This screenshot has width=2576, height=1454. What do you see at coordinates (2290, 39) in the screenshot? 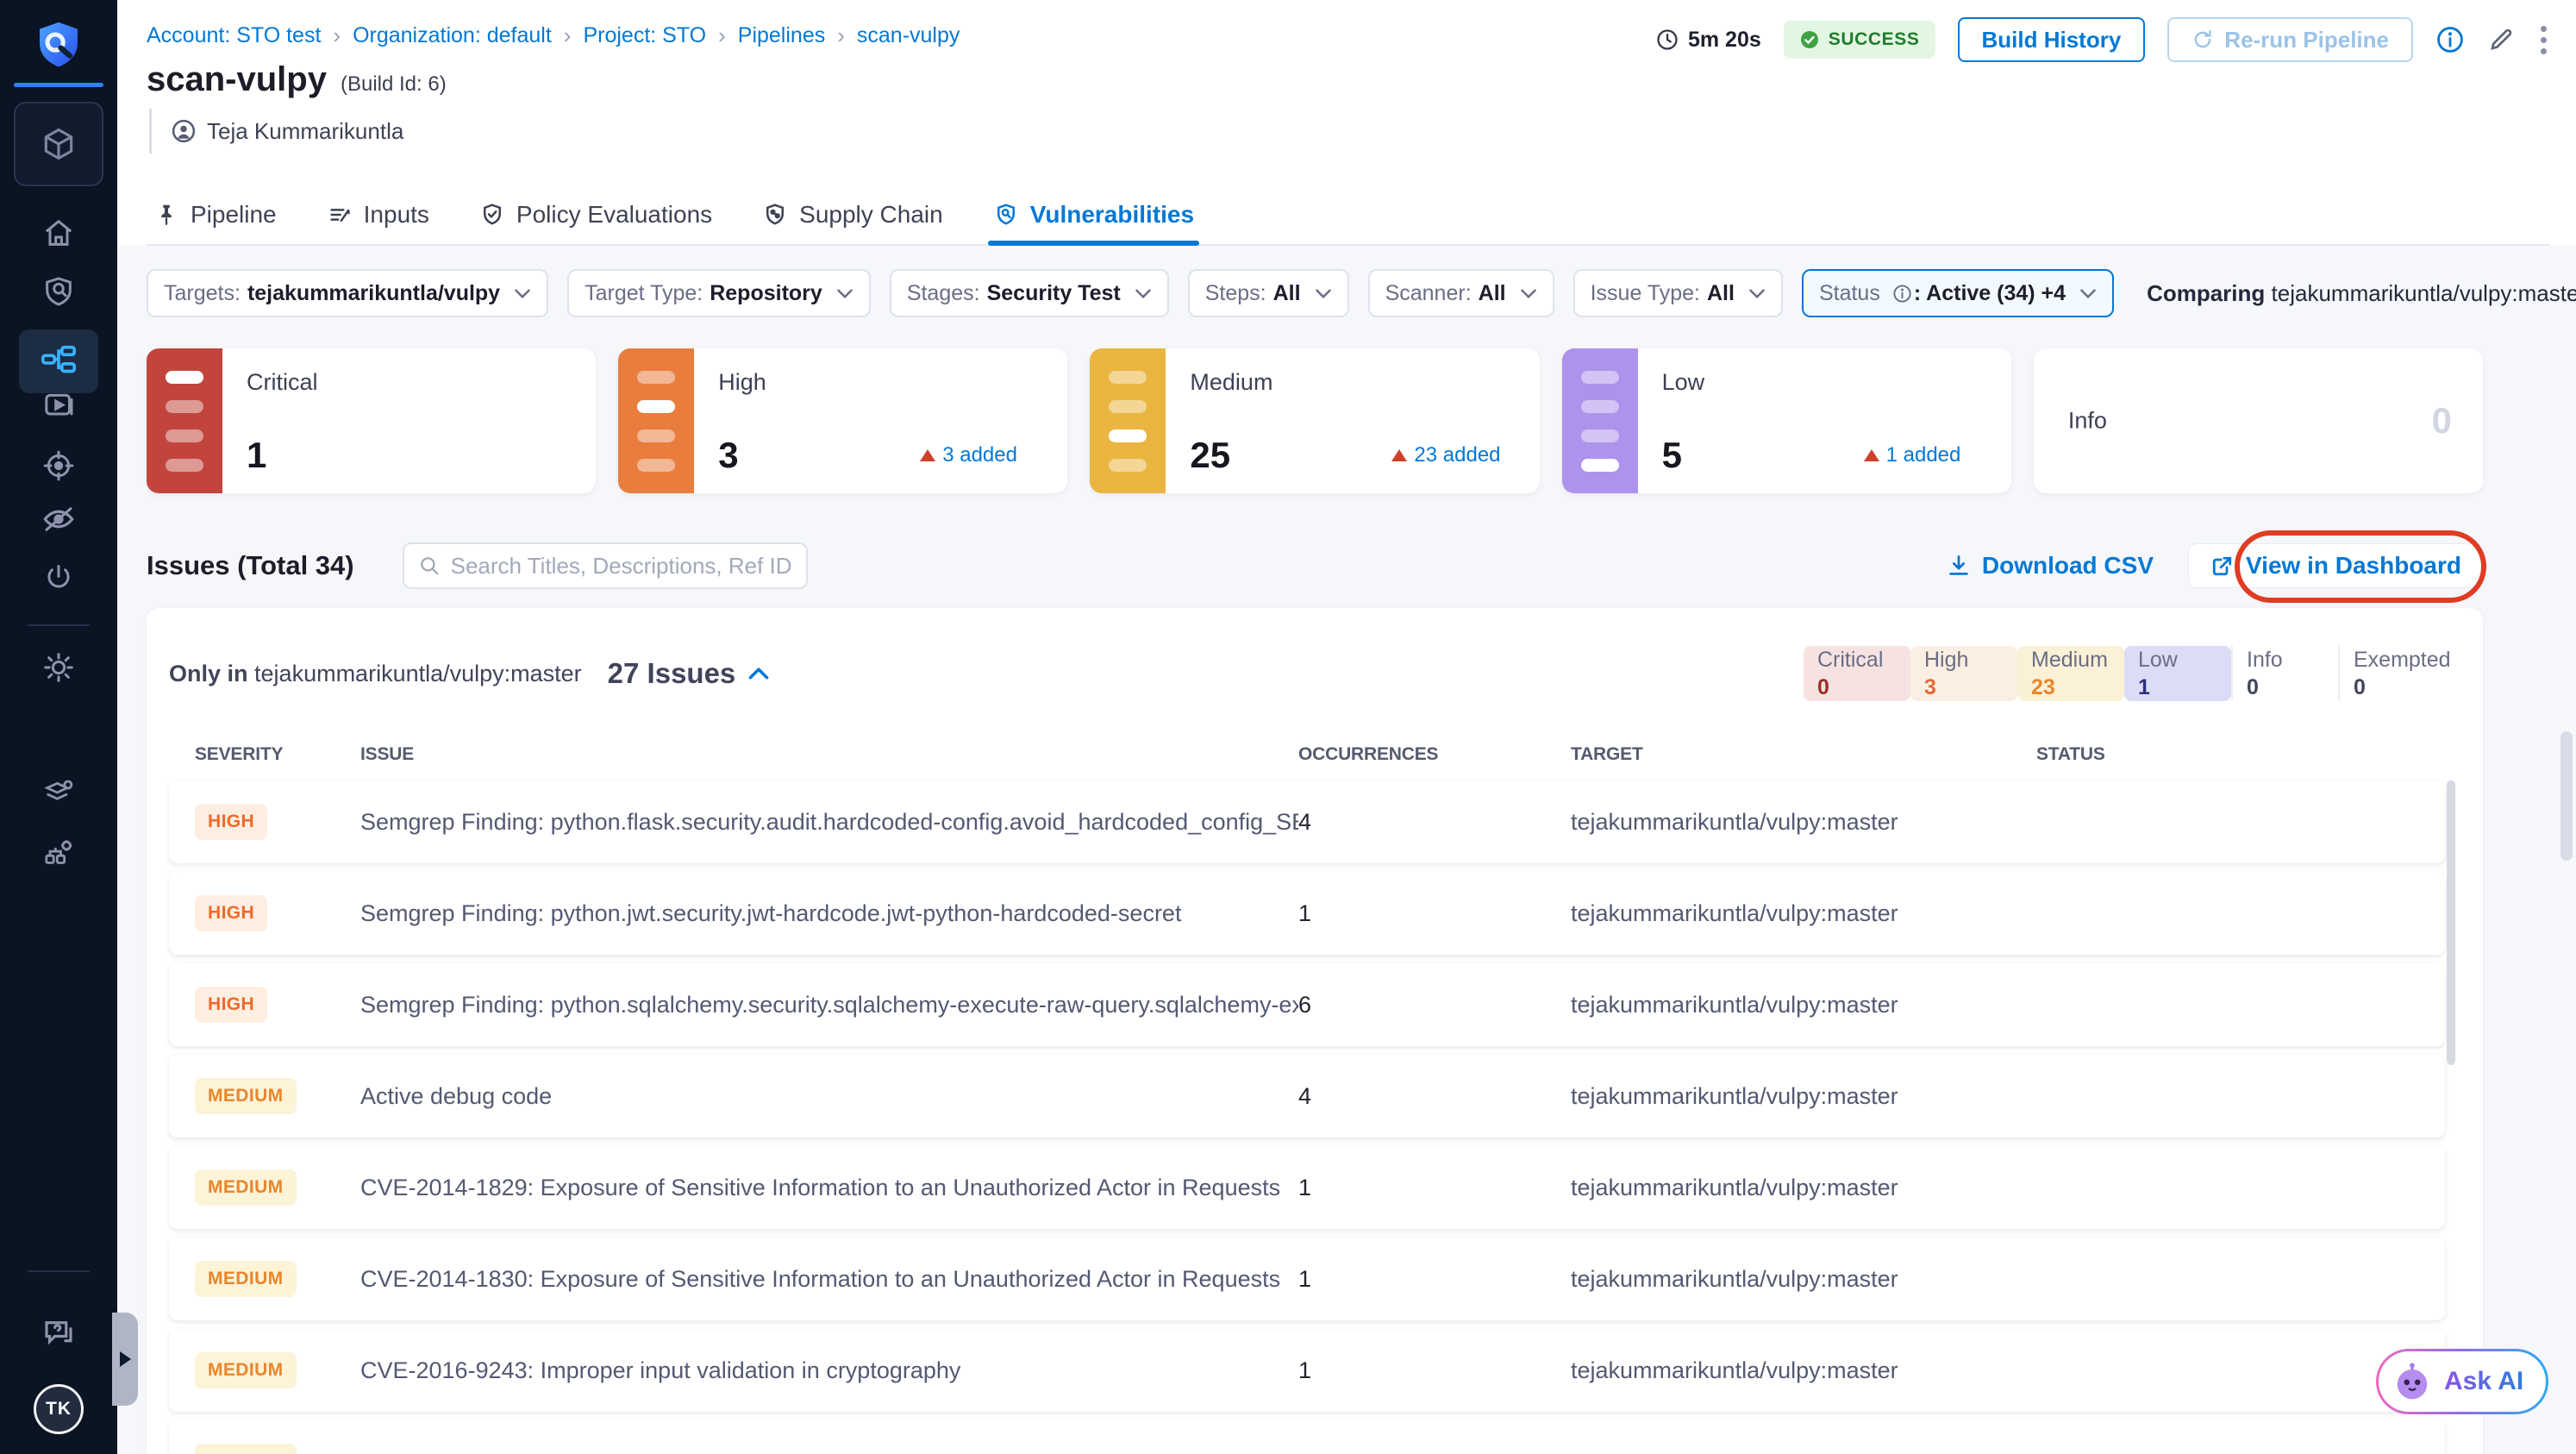
I see `rerun-pipeline-button: Re-run Pipeline` at bounding box center [2290, 39].